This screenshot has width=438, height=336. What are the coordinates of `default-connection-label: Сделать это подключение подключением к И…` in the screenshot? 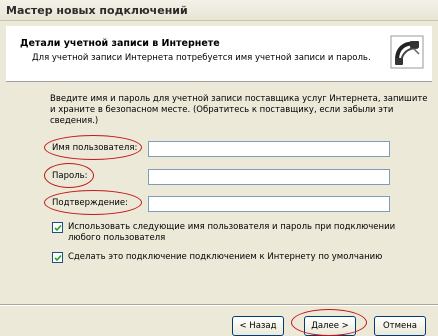 It's located at (225, 257).